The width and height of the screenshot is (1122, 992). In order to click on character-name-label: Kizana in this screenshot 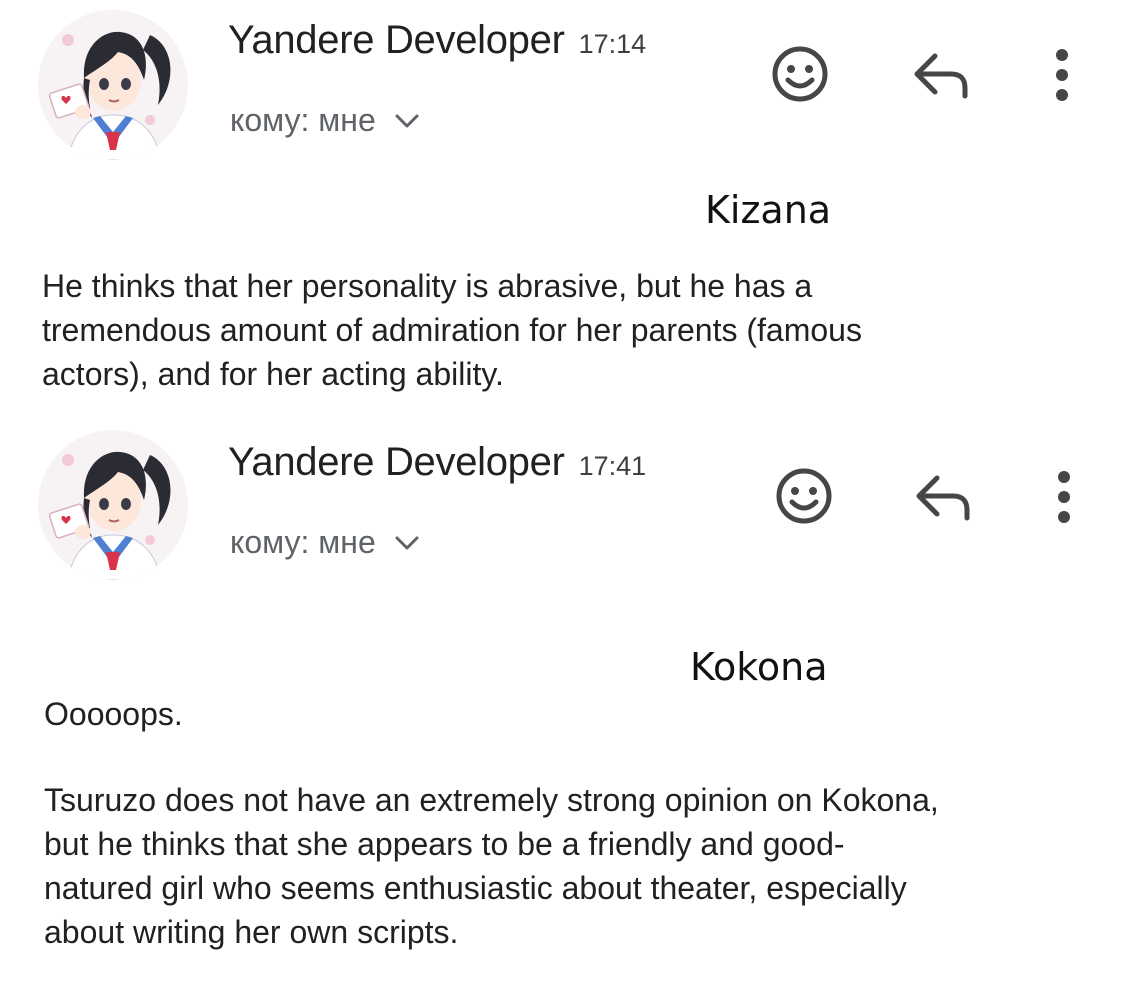, I will do `click(768, 210)`.